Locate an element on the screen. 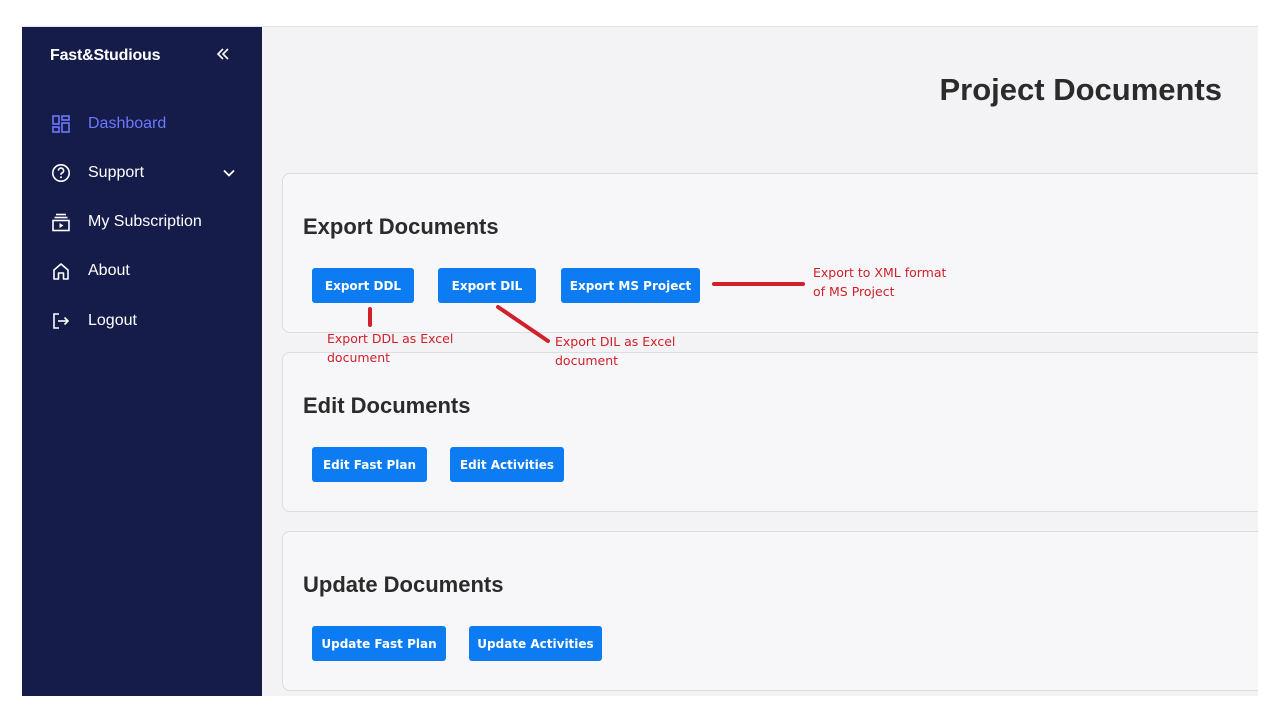 The width and height of the screenshot is (1280, 720). ddl-callout-line is located at coordinates (370, 317).